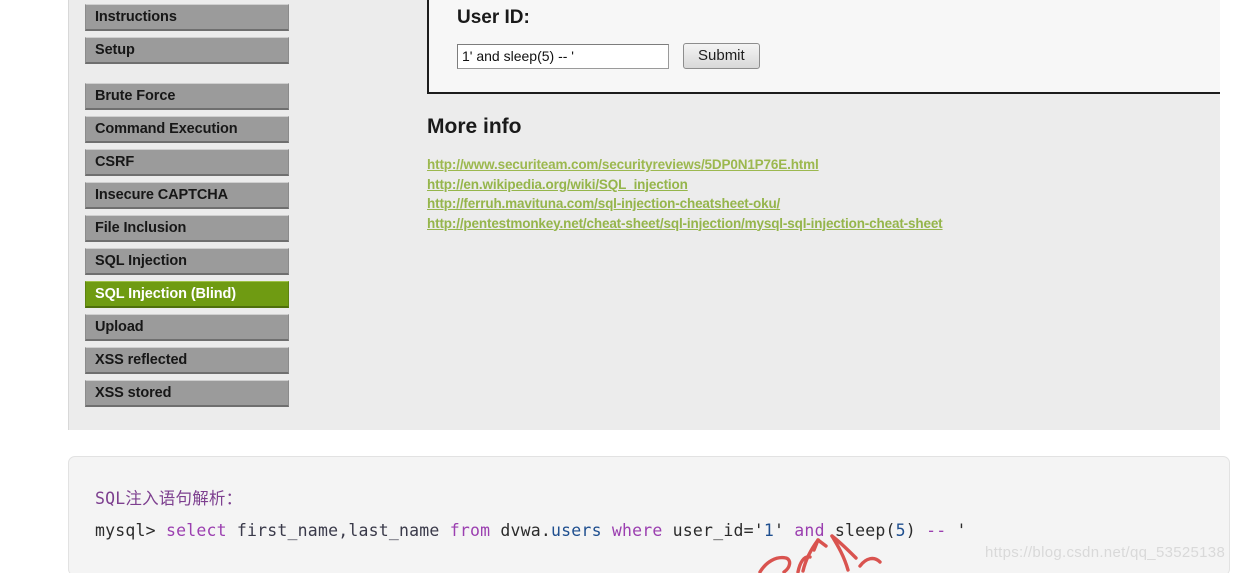 This screenshot has height=573, width=1248. Describe the element at coordinates (343, 530) in the screenshot. I see `sql-token: first_name,last_name` at that location.